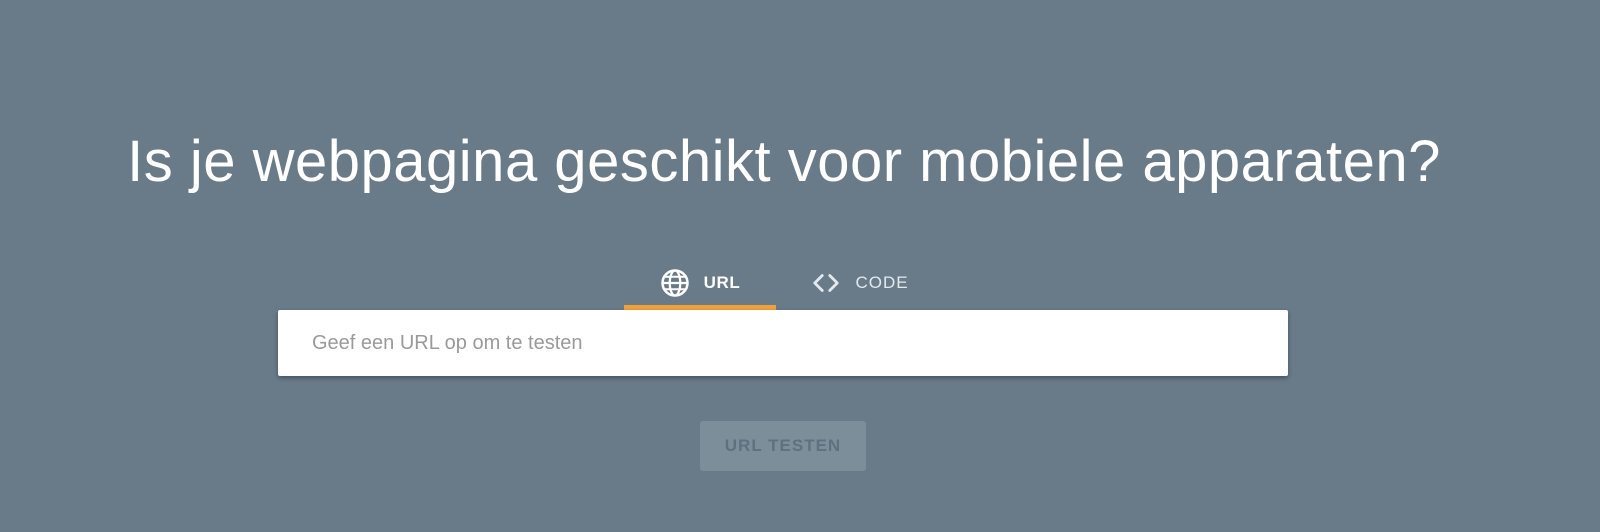 Image resolution: width=1600 pixels, height=532 pixels. I want to click on tab-code: CODE, so click(860, 283).